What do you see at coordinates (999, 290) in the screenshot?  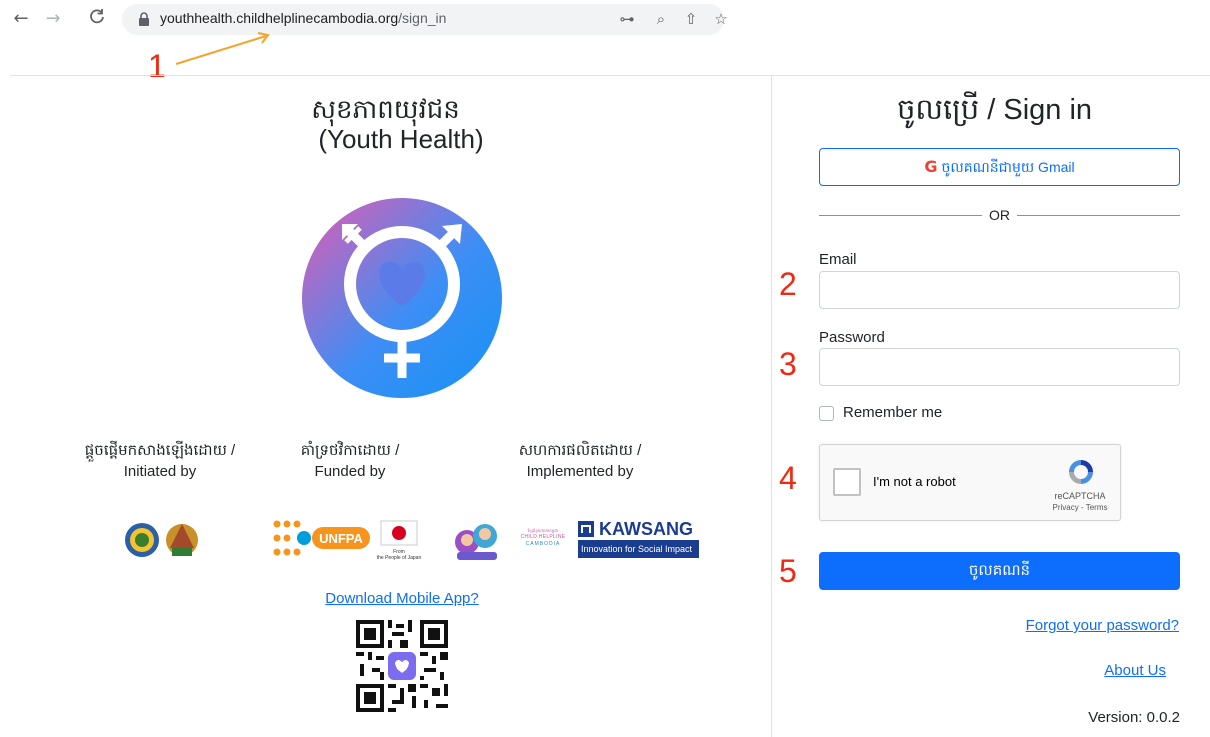 I see `email-field` at bounding box center [999, 290].